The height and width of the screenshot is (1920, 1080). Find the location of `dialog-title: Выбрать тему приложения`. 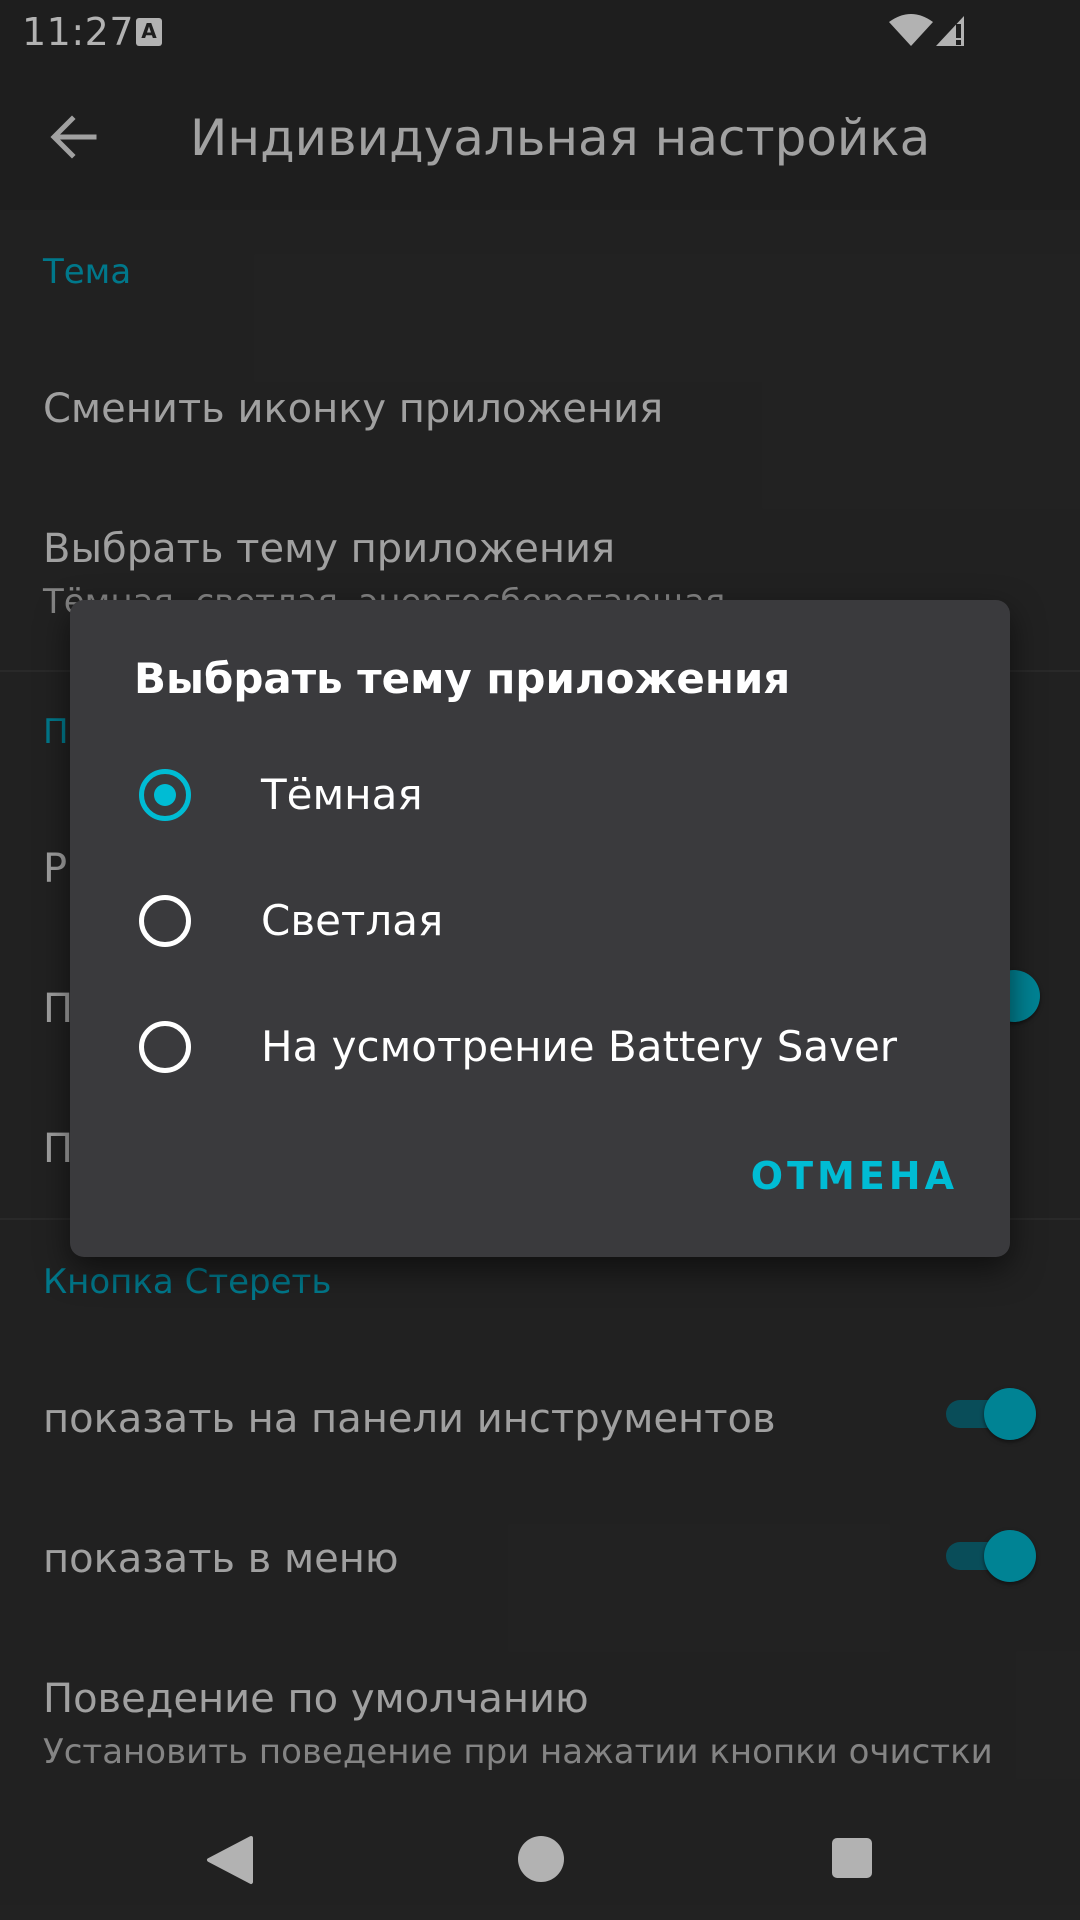

dialog-title: Выбрать тему приложения is located at coordinates (462, 678).